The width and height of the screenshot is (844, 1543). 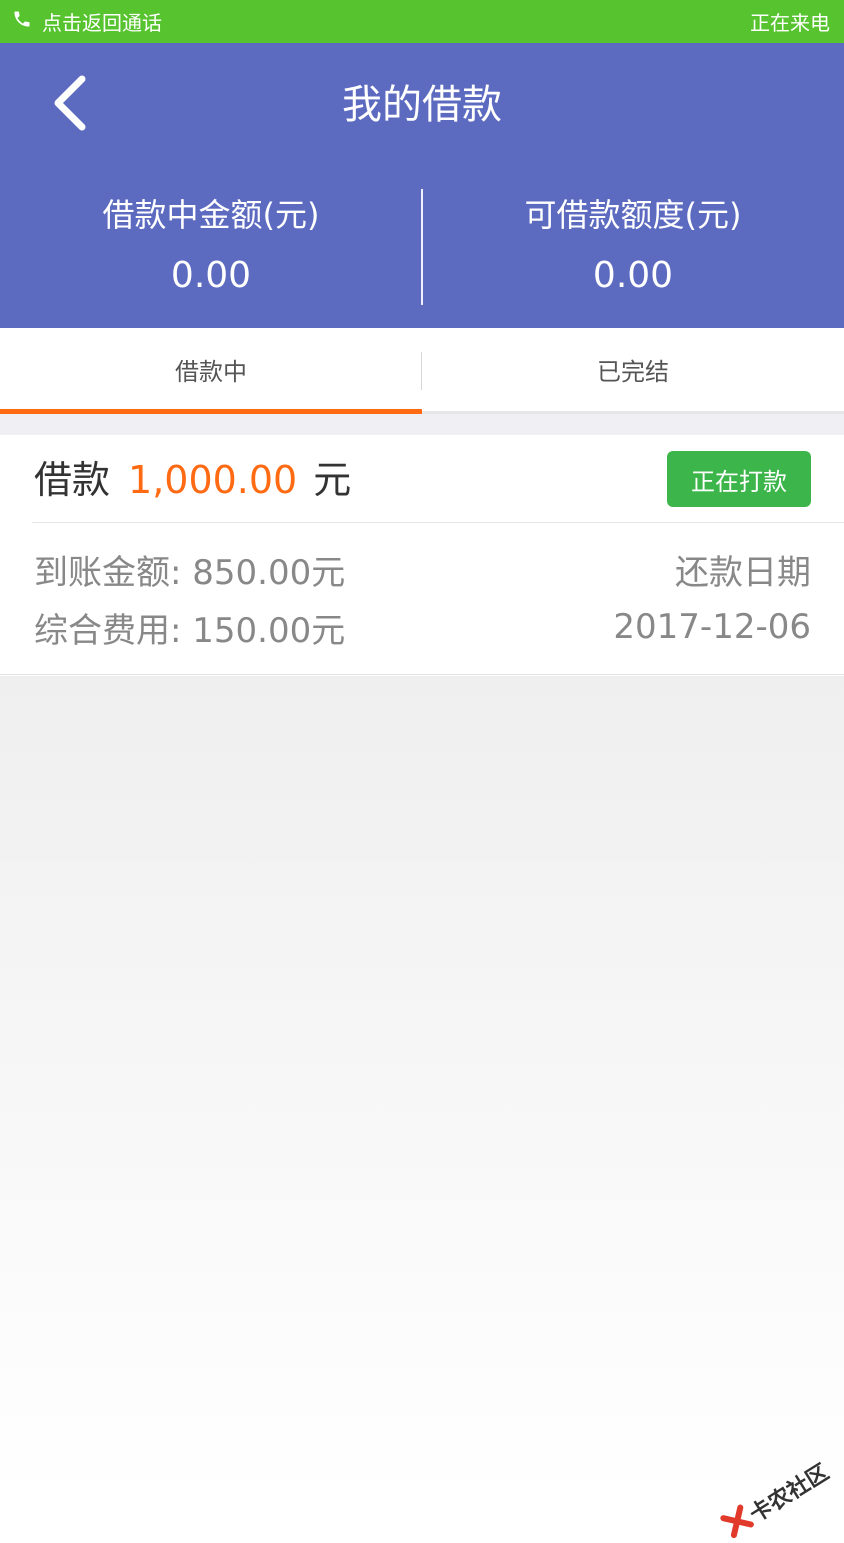 I want to click on detail-row-fee: 综合费用: 150.00元 2017-12-06, so click(x=422, y=627).